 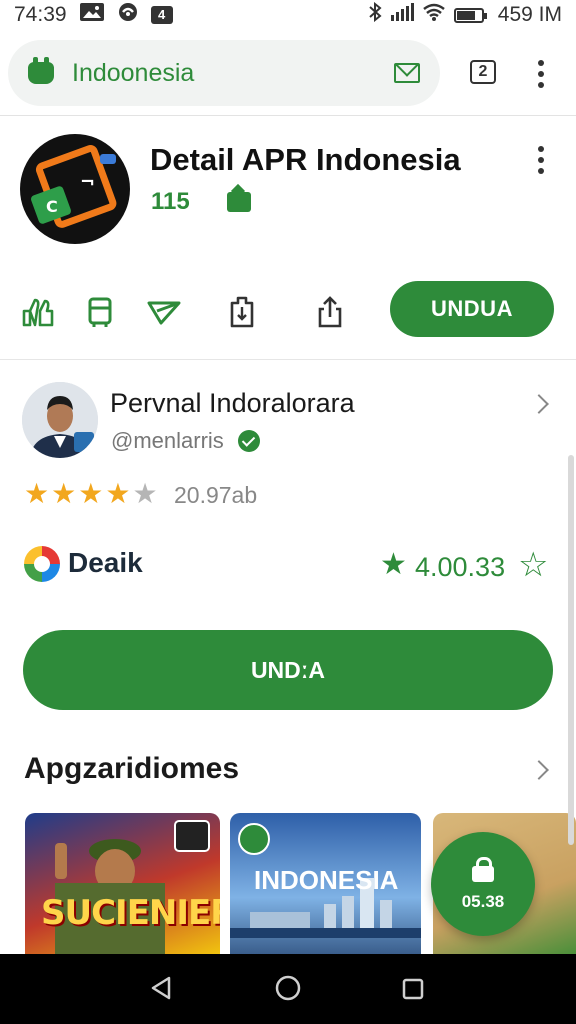 I want to click on section-title: Apgzaridiomes, so click(x=132, y=768).